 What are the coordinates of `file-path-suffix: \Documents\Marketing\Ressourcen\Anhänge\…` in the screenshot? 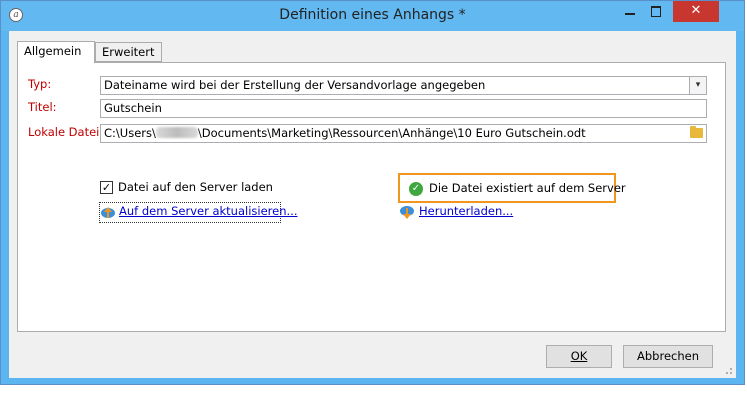 It's located at (391, 133).